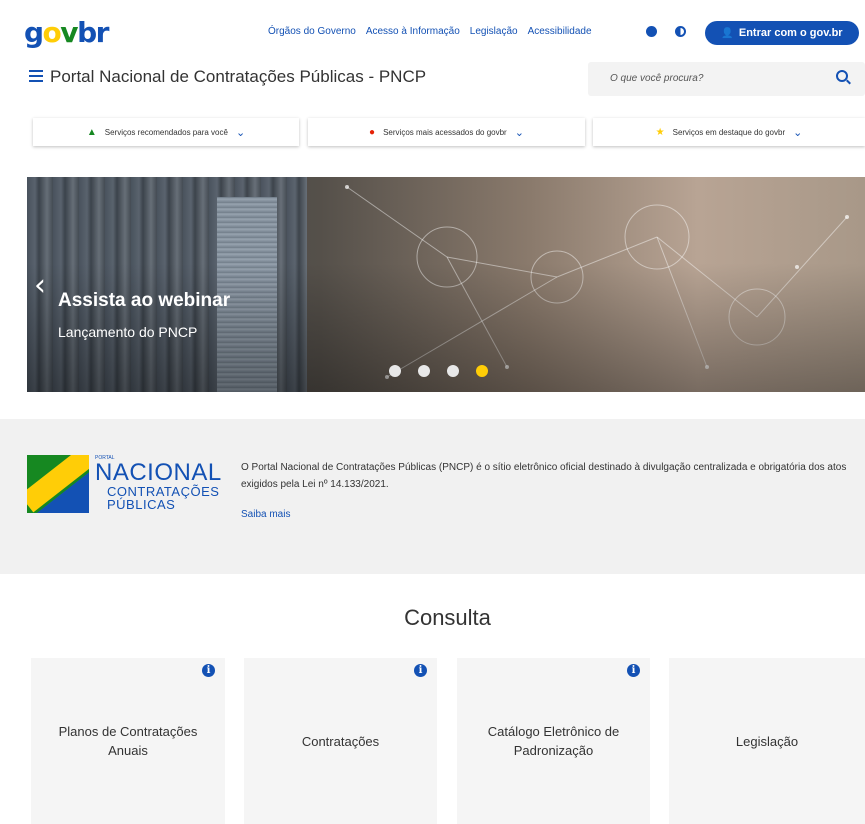 The width and height of the screenshot is (865, 824). Describe the element at coordinates (680, 31) in the screenshot. I see `high-contrast-icon` at that location.